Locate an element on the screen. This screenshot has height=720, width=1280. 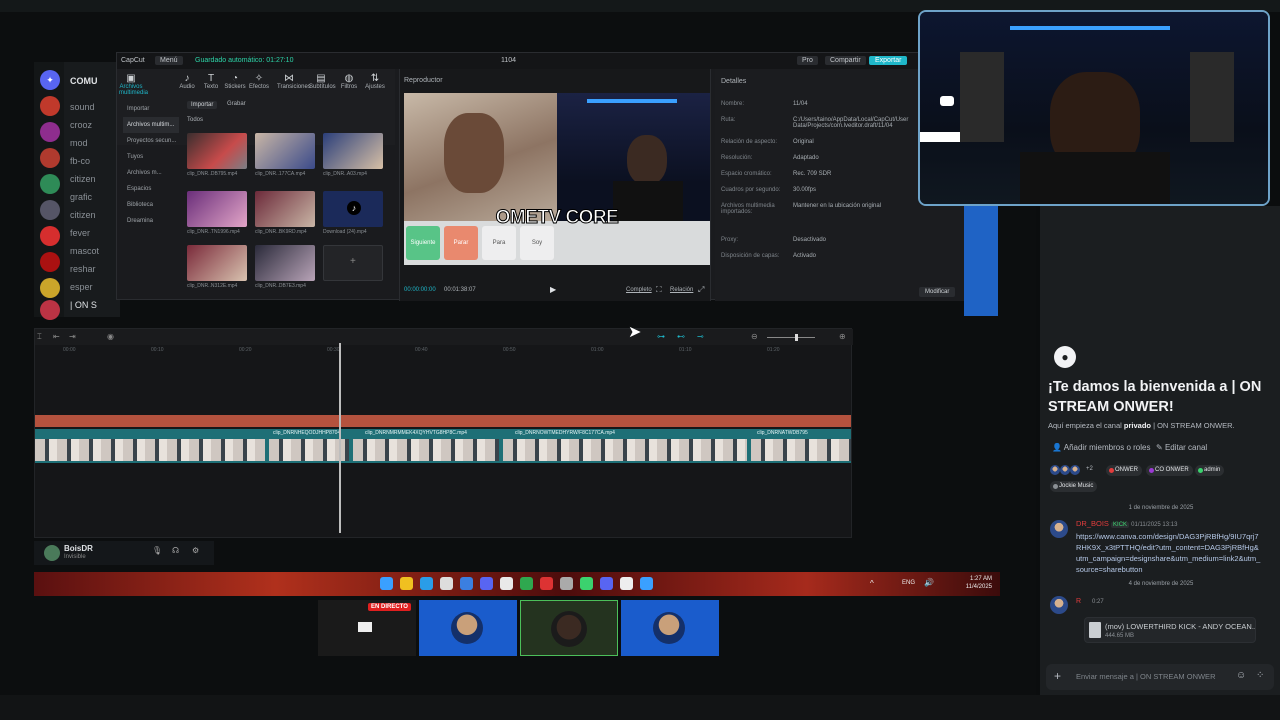
channel-item: grafic is located at coordinates (96, 197).